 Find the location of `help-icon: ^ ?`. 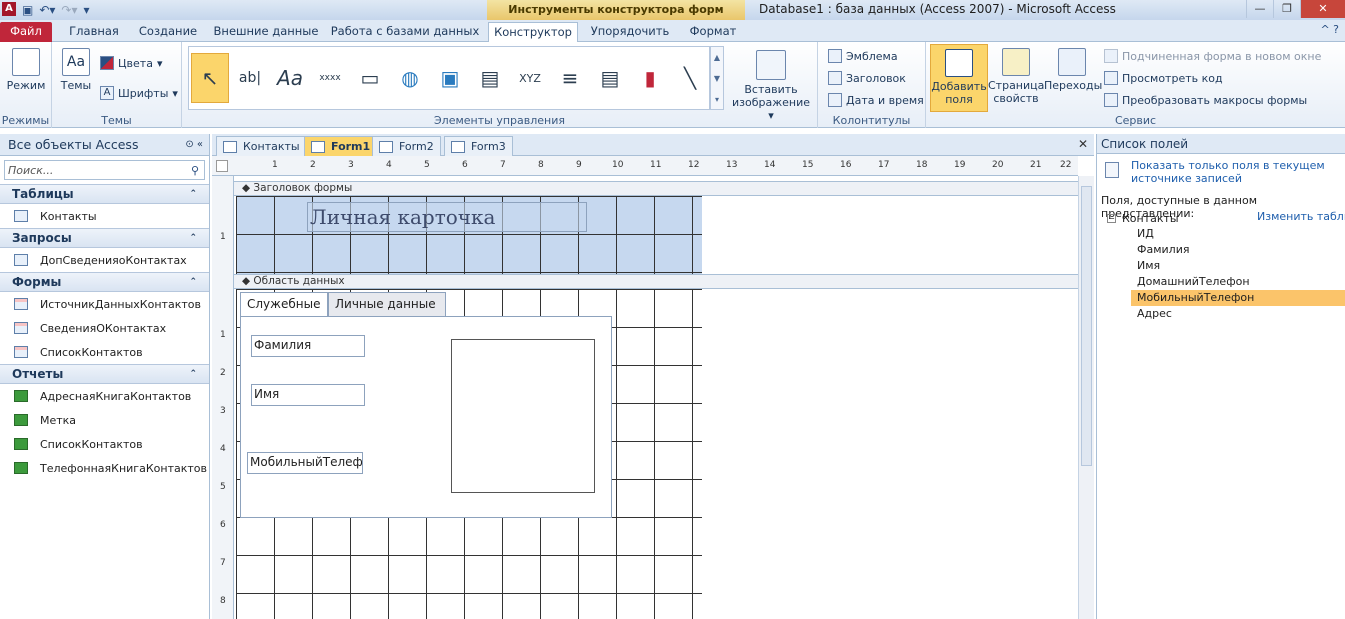

help-icon: ^ ? is located at coordinates (1329, 29).